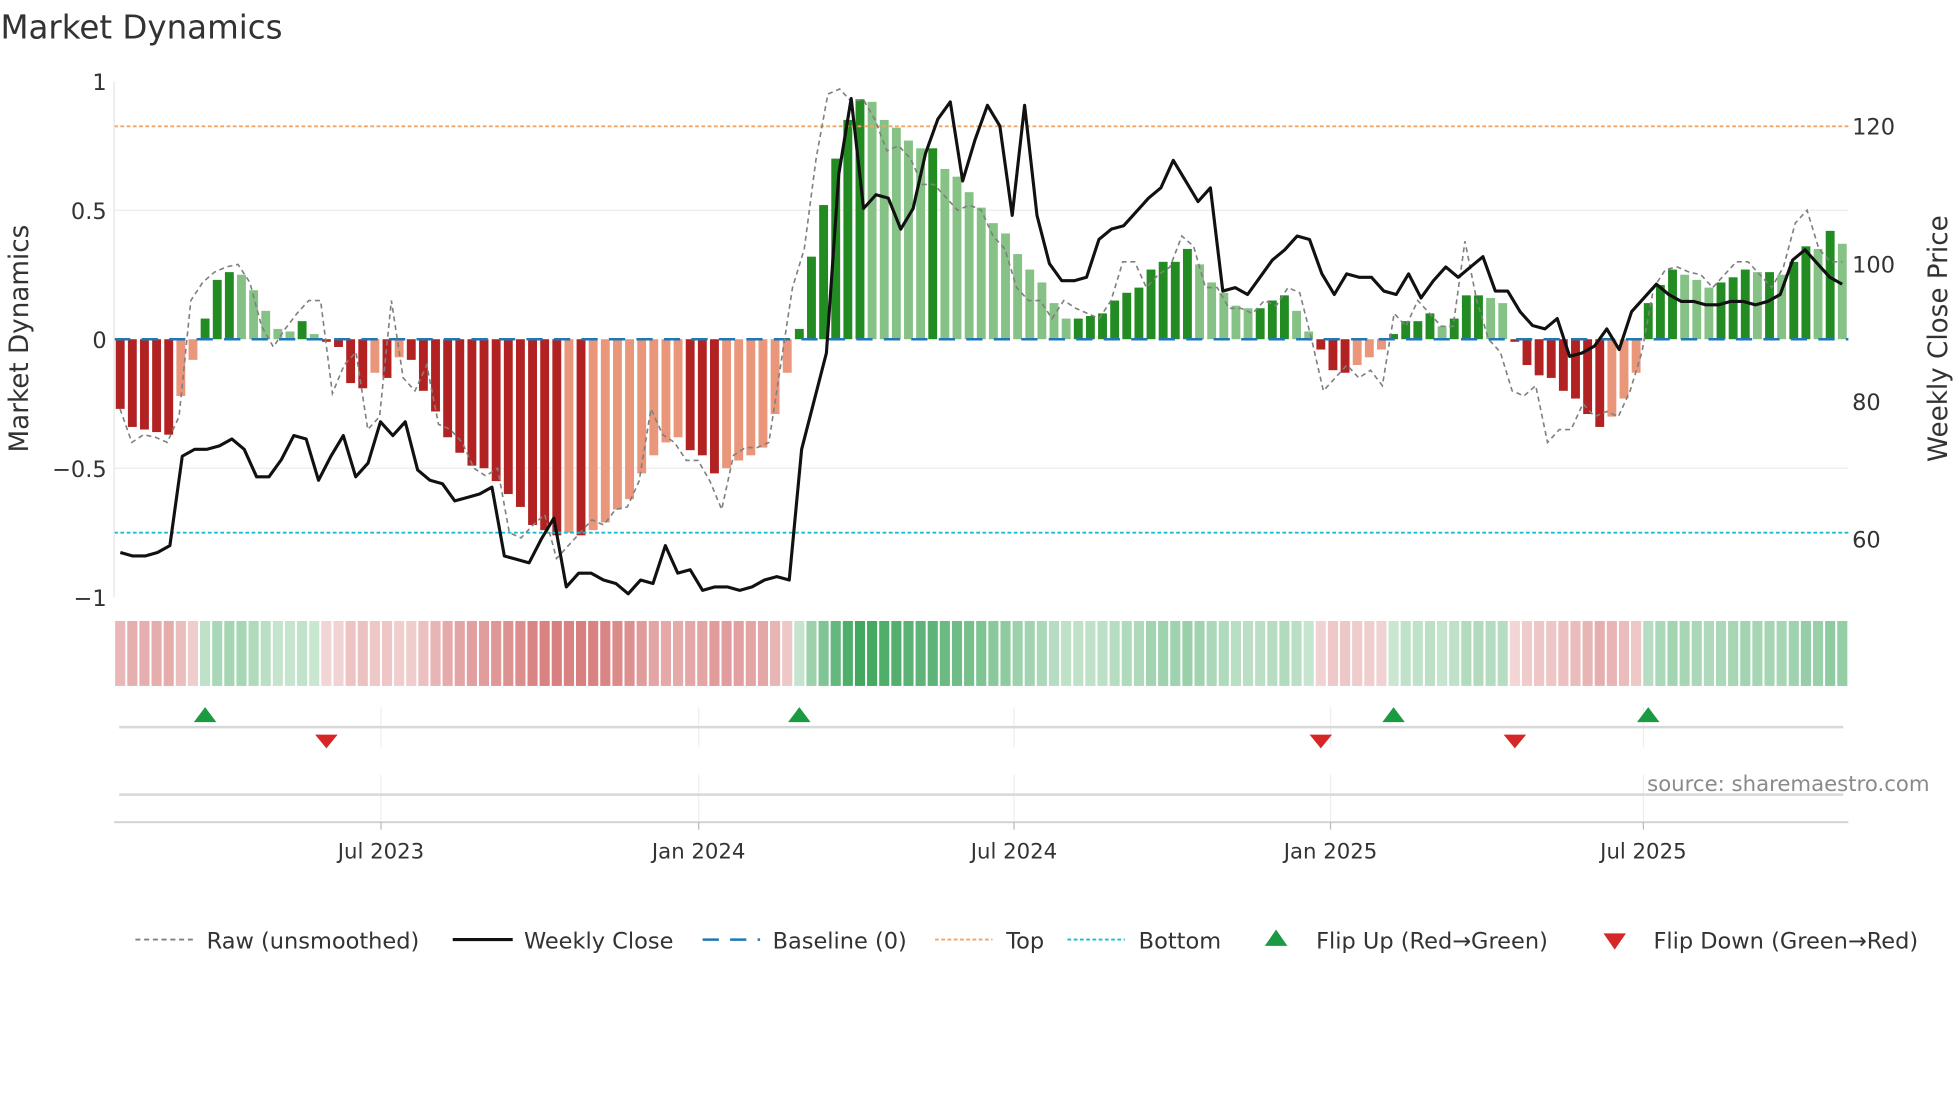  What do you see at coordinates (1788, 784) in the screenshot?
I see `source-label: source: sharemaestro.com` at bounding box center [1788, 784].